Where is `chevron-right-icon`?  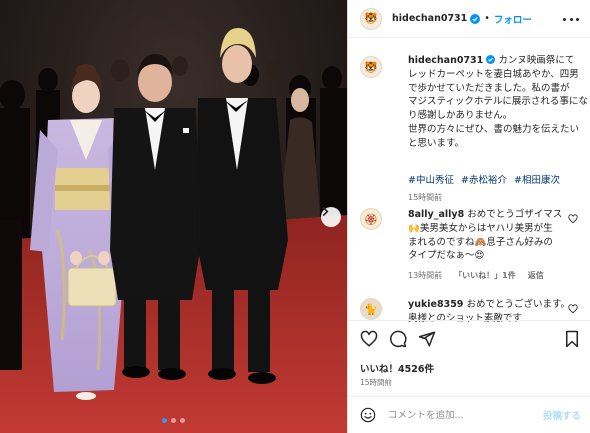
chevron-right-icon is located at coordinates (325, 211).